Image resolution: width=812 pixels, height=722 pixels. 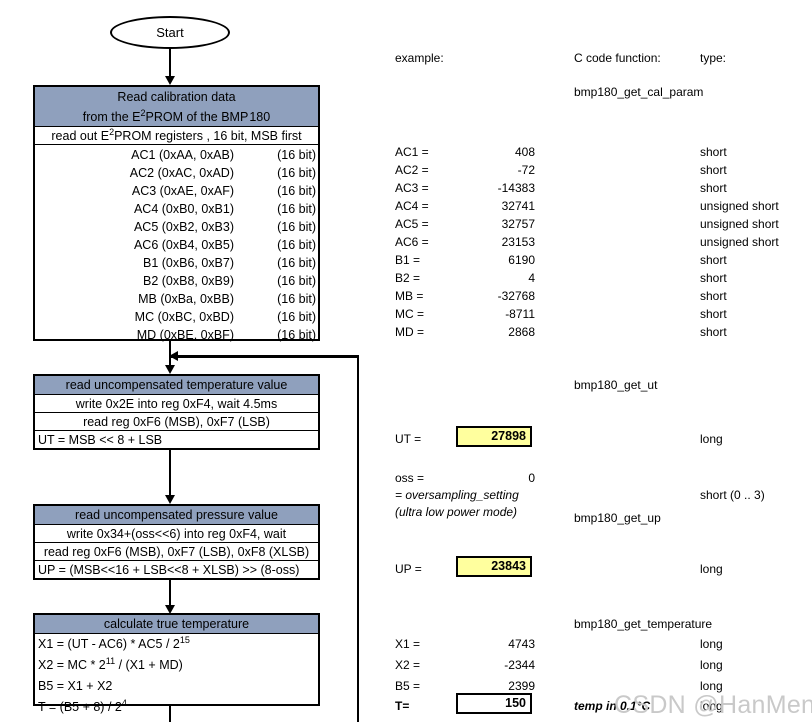 What do you see at coordinates (412, 152) in the screenshot?
I see `example-label: AC1 =` at bounding box center [412, 152].